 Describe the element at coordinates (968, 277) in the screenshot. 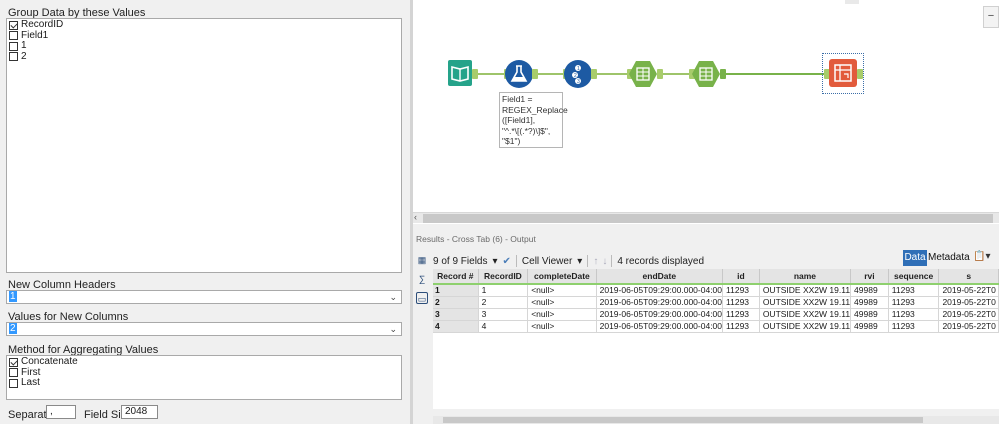

I see `column-header: s` at that location.